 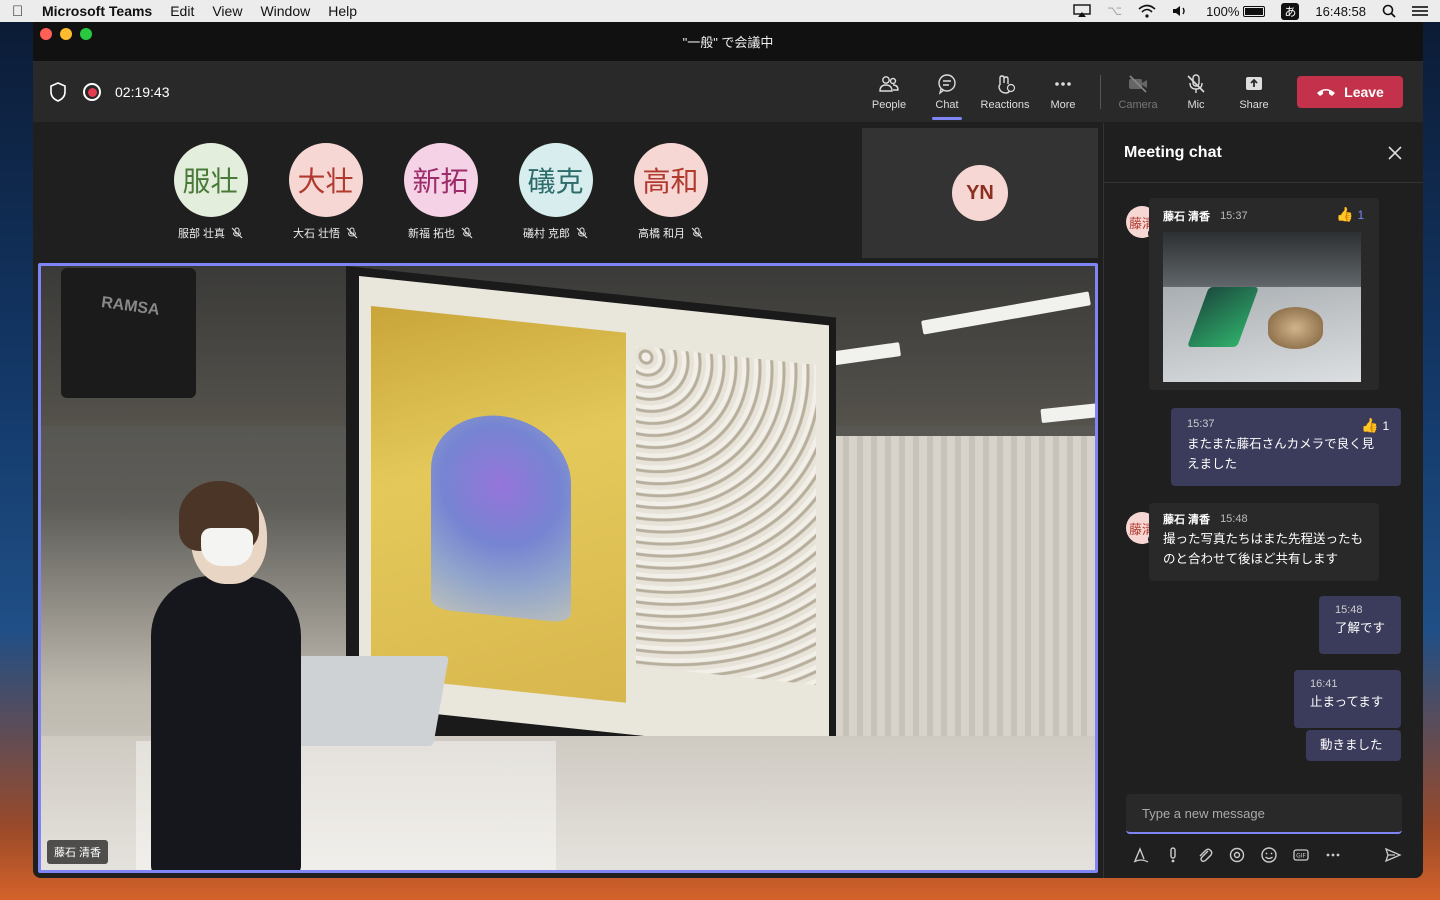 I want to click on leave-label: Leave, so click(x=1364, y=92).